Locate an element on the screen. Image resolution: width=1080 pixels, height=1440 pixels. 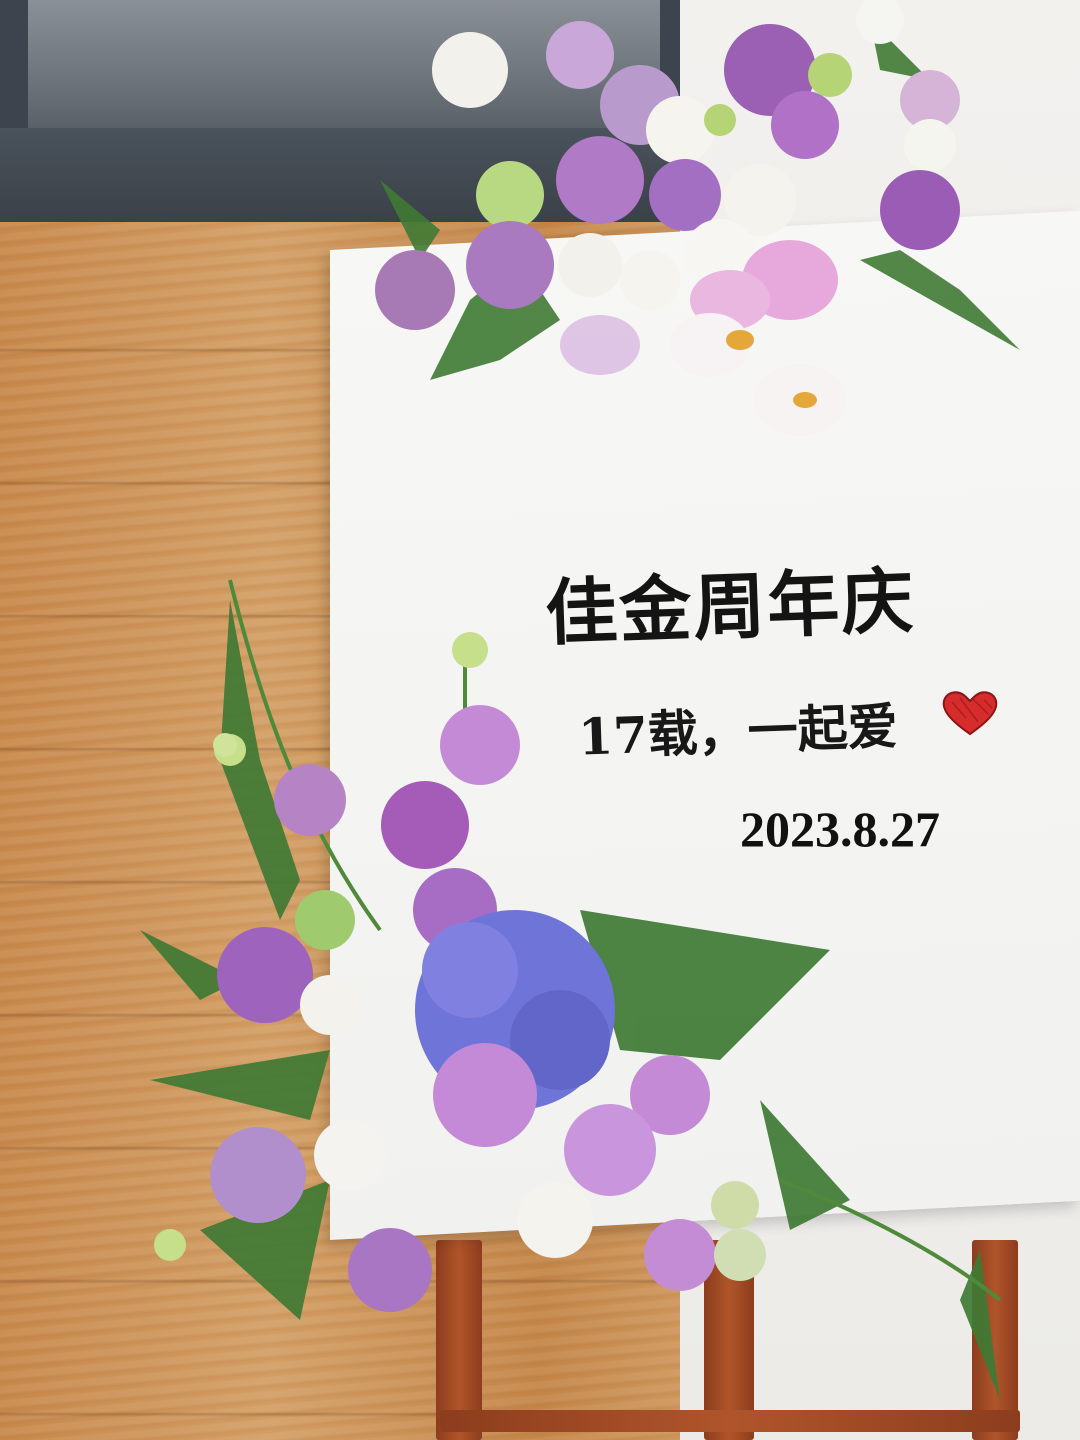
window-frame is located at coordinates (340, 111).